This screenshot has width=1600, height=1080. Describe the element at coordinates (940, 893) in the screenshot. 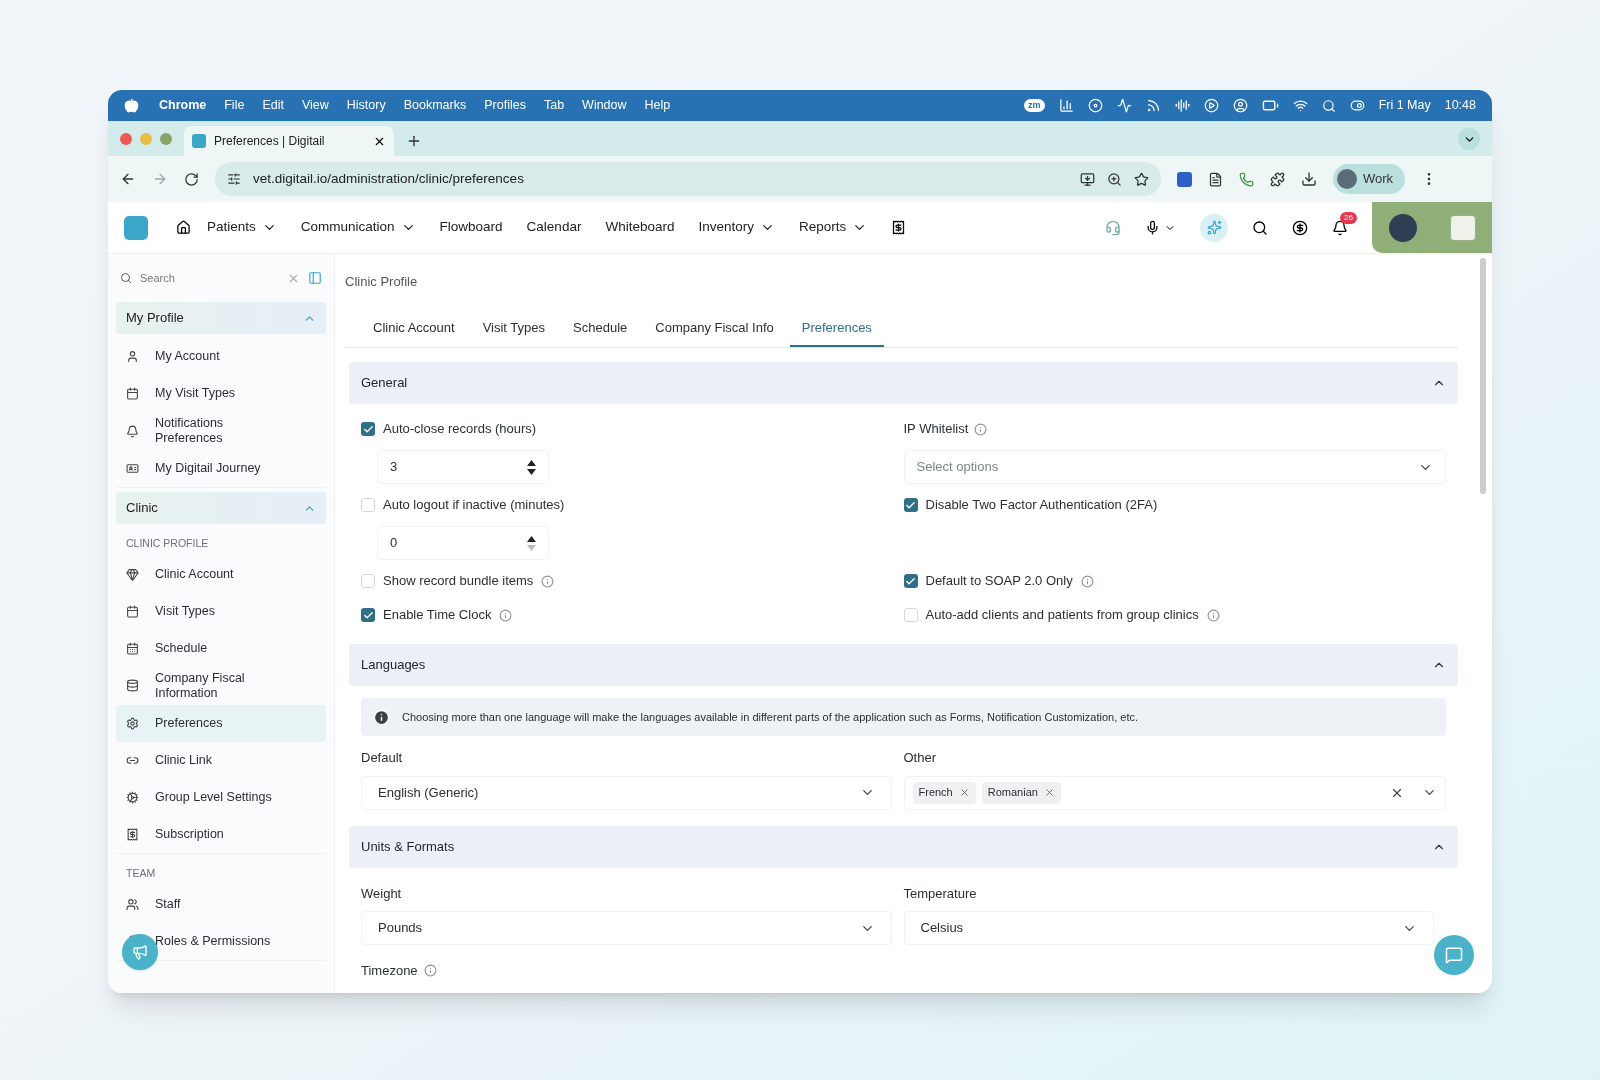

I see `field-label: Temperature` at that location.